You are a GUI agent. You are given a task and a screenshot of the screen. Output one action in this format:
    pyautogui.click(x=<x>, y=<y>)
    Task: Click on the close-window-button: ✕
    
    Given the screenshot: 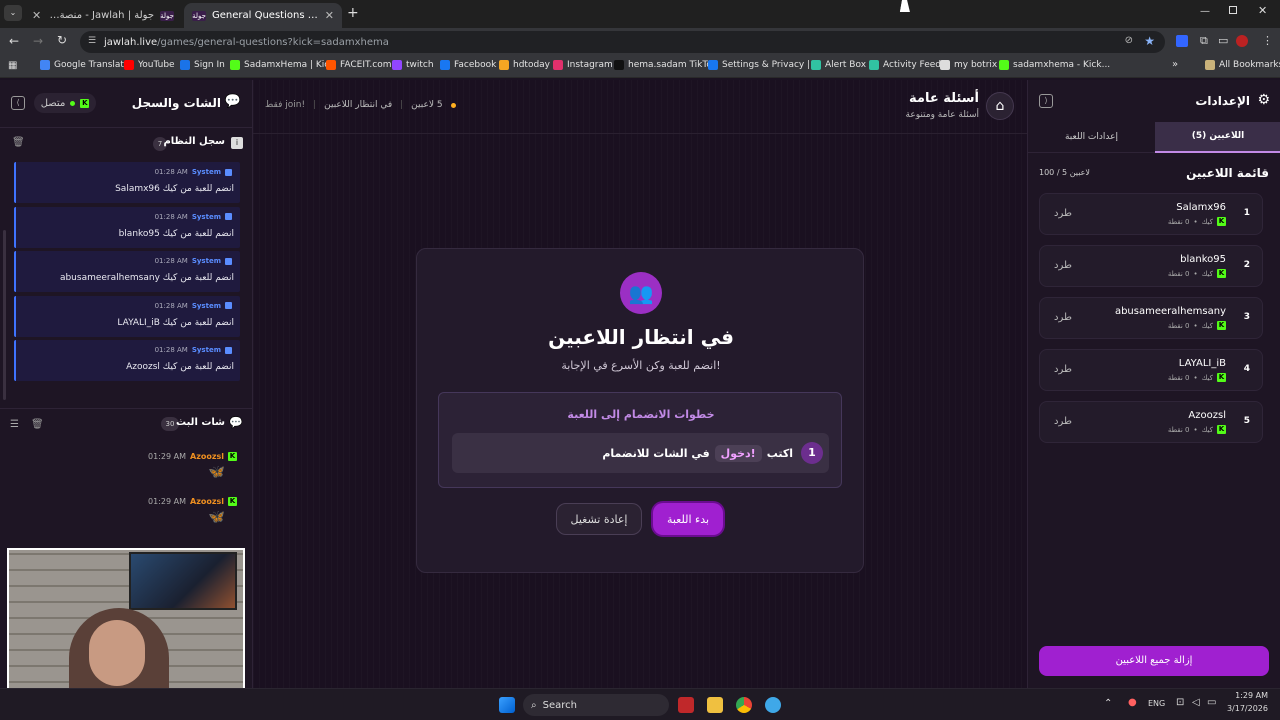 What is the action you would take?
    pyautogui.click(x=1262, y=10)
    